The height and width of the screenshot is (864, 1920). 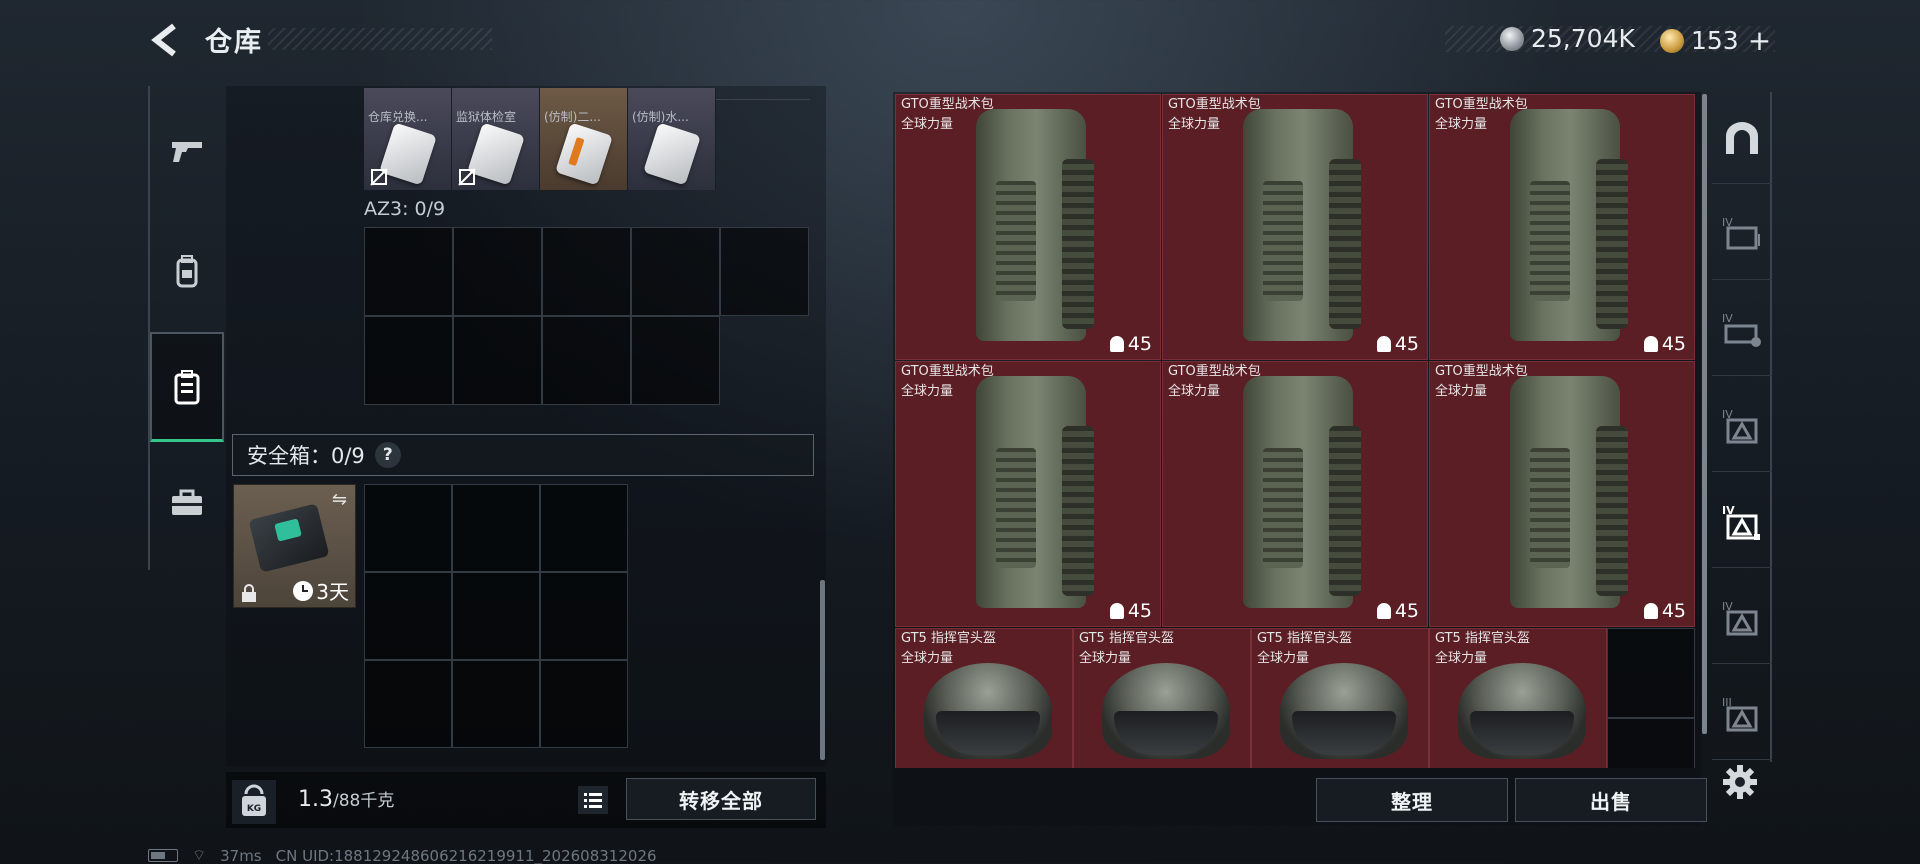 I want to click on left-scrollbar, so click(x=822, y=670).